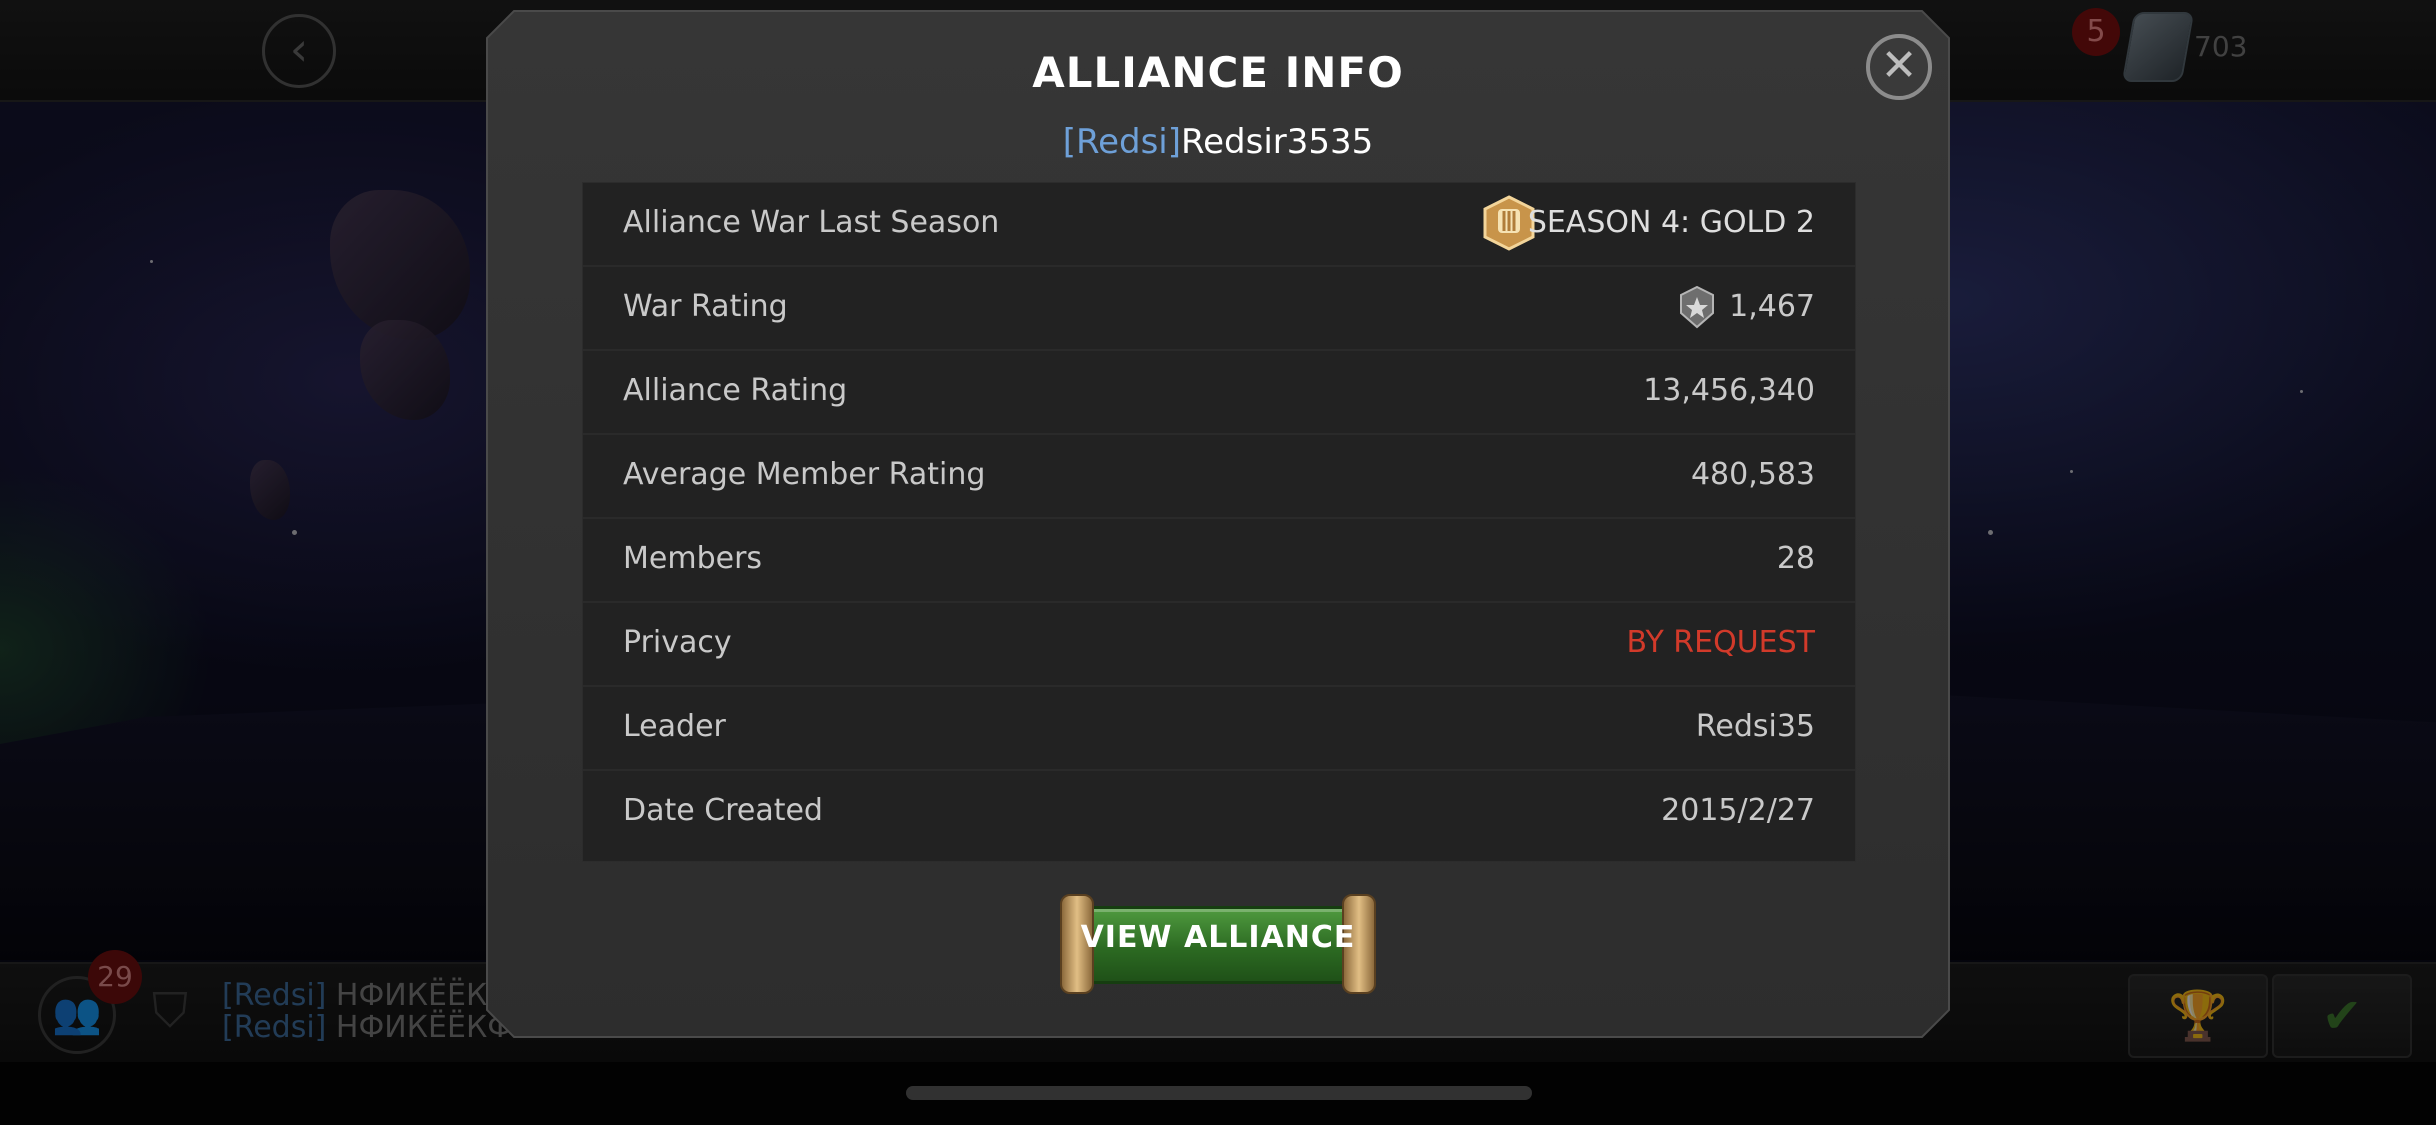  I want to click on alliance-name: [Redsi]Redsir3535, so click(1218, 142).